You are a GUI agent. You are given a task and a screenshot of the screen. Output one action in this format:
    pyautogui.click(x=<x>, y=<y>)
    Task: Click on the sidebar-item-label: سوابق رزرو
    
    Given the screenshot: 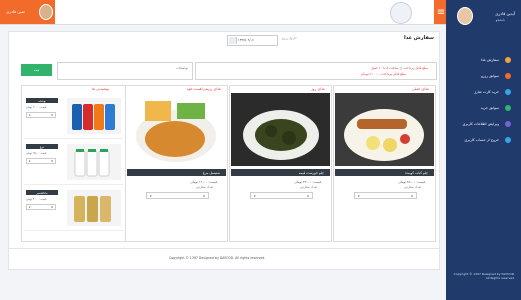 What is the action you would take?
    pyautogui.click(x=490, y=76)
    